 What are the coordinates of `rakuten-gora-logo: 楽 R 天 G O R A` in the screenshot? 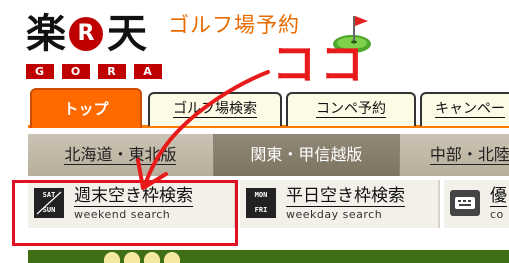 It's located at (94, 45).